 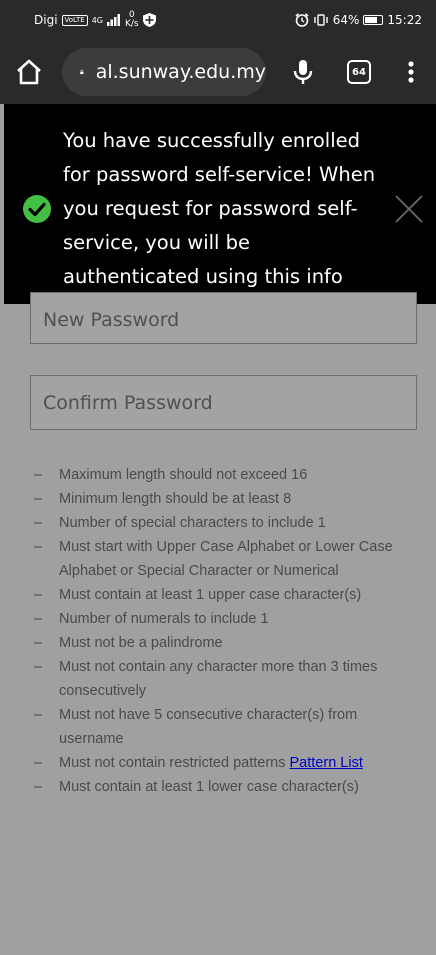 I want to click on net-speed-unit: K/s, so click(x=132, y=24).